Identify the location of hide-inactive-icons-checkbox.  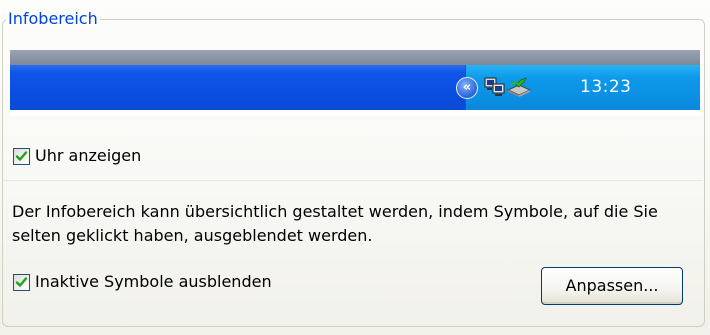
(21, 282).